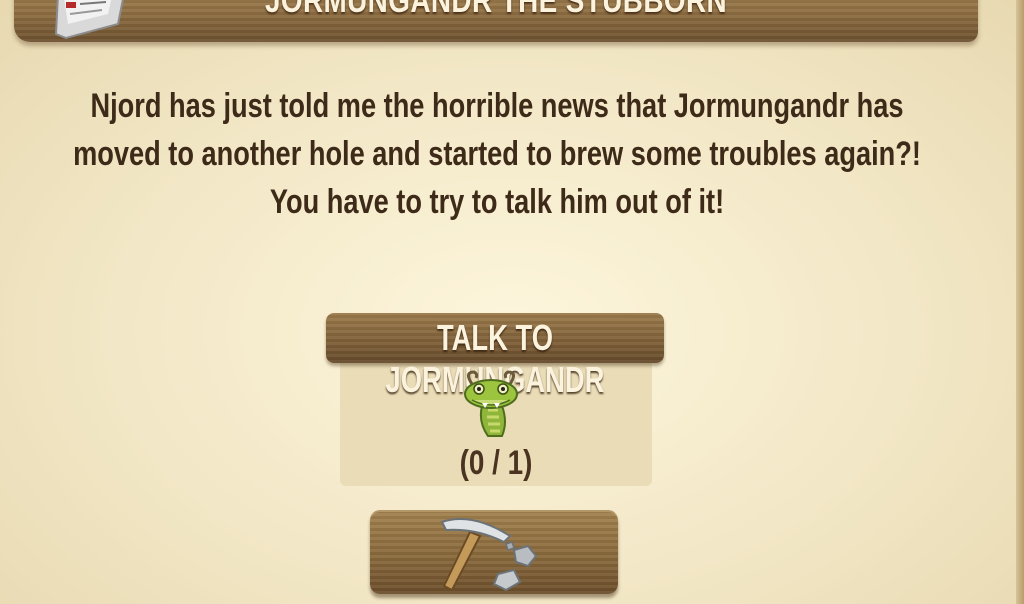  Describe the element at coordinates (495, 356) in the screenshot. I see `task-banner: TALK TO JORMUNGANDR` at that location.